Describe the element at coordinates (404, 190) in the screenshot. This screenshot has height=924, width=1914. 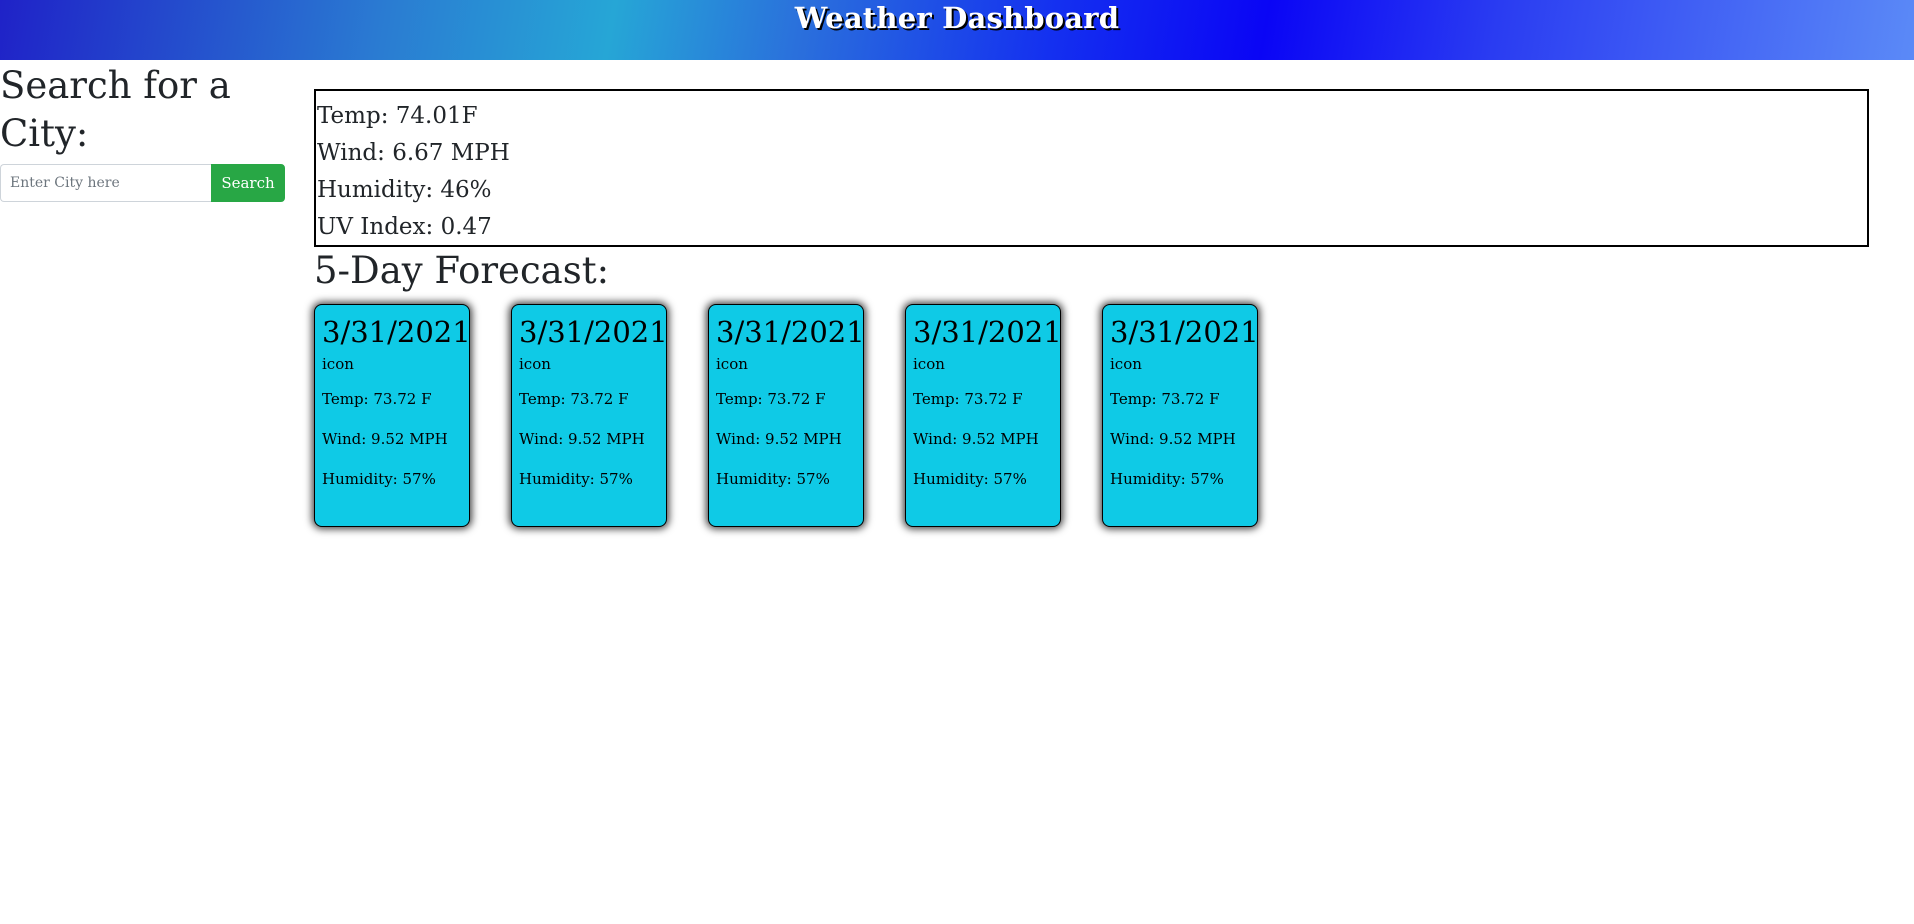
I see `current-humidity: Humidity: 46%` at that location.